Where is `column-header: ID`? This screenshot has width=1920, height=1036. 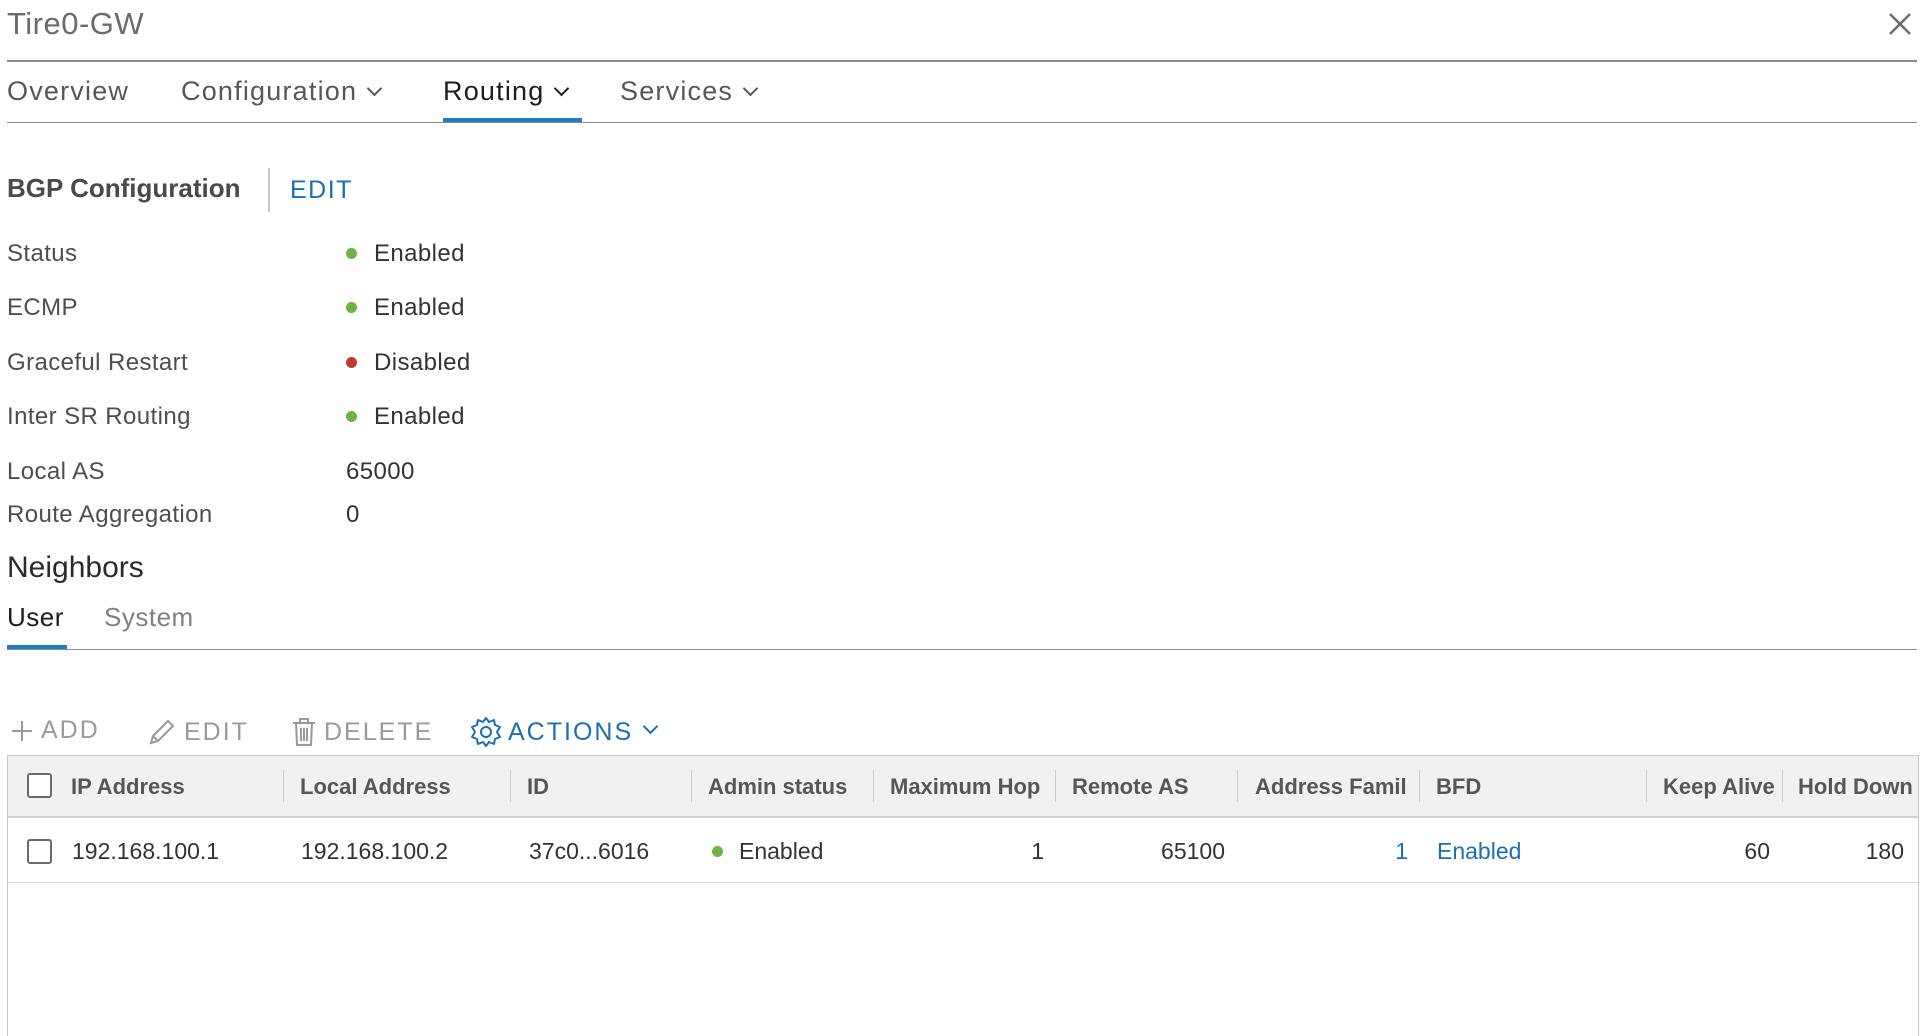
column-header: ID is located at coordinates (607, 787).